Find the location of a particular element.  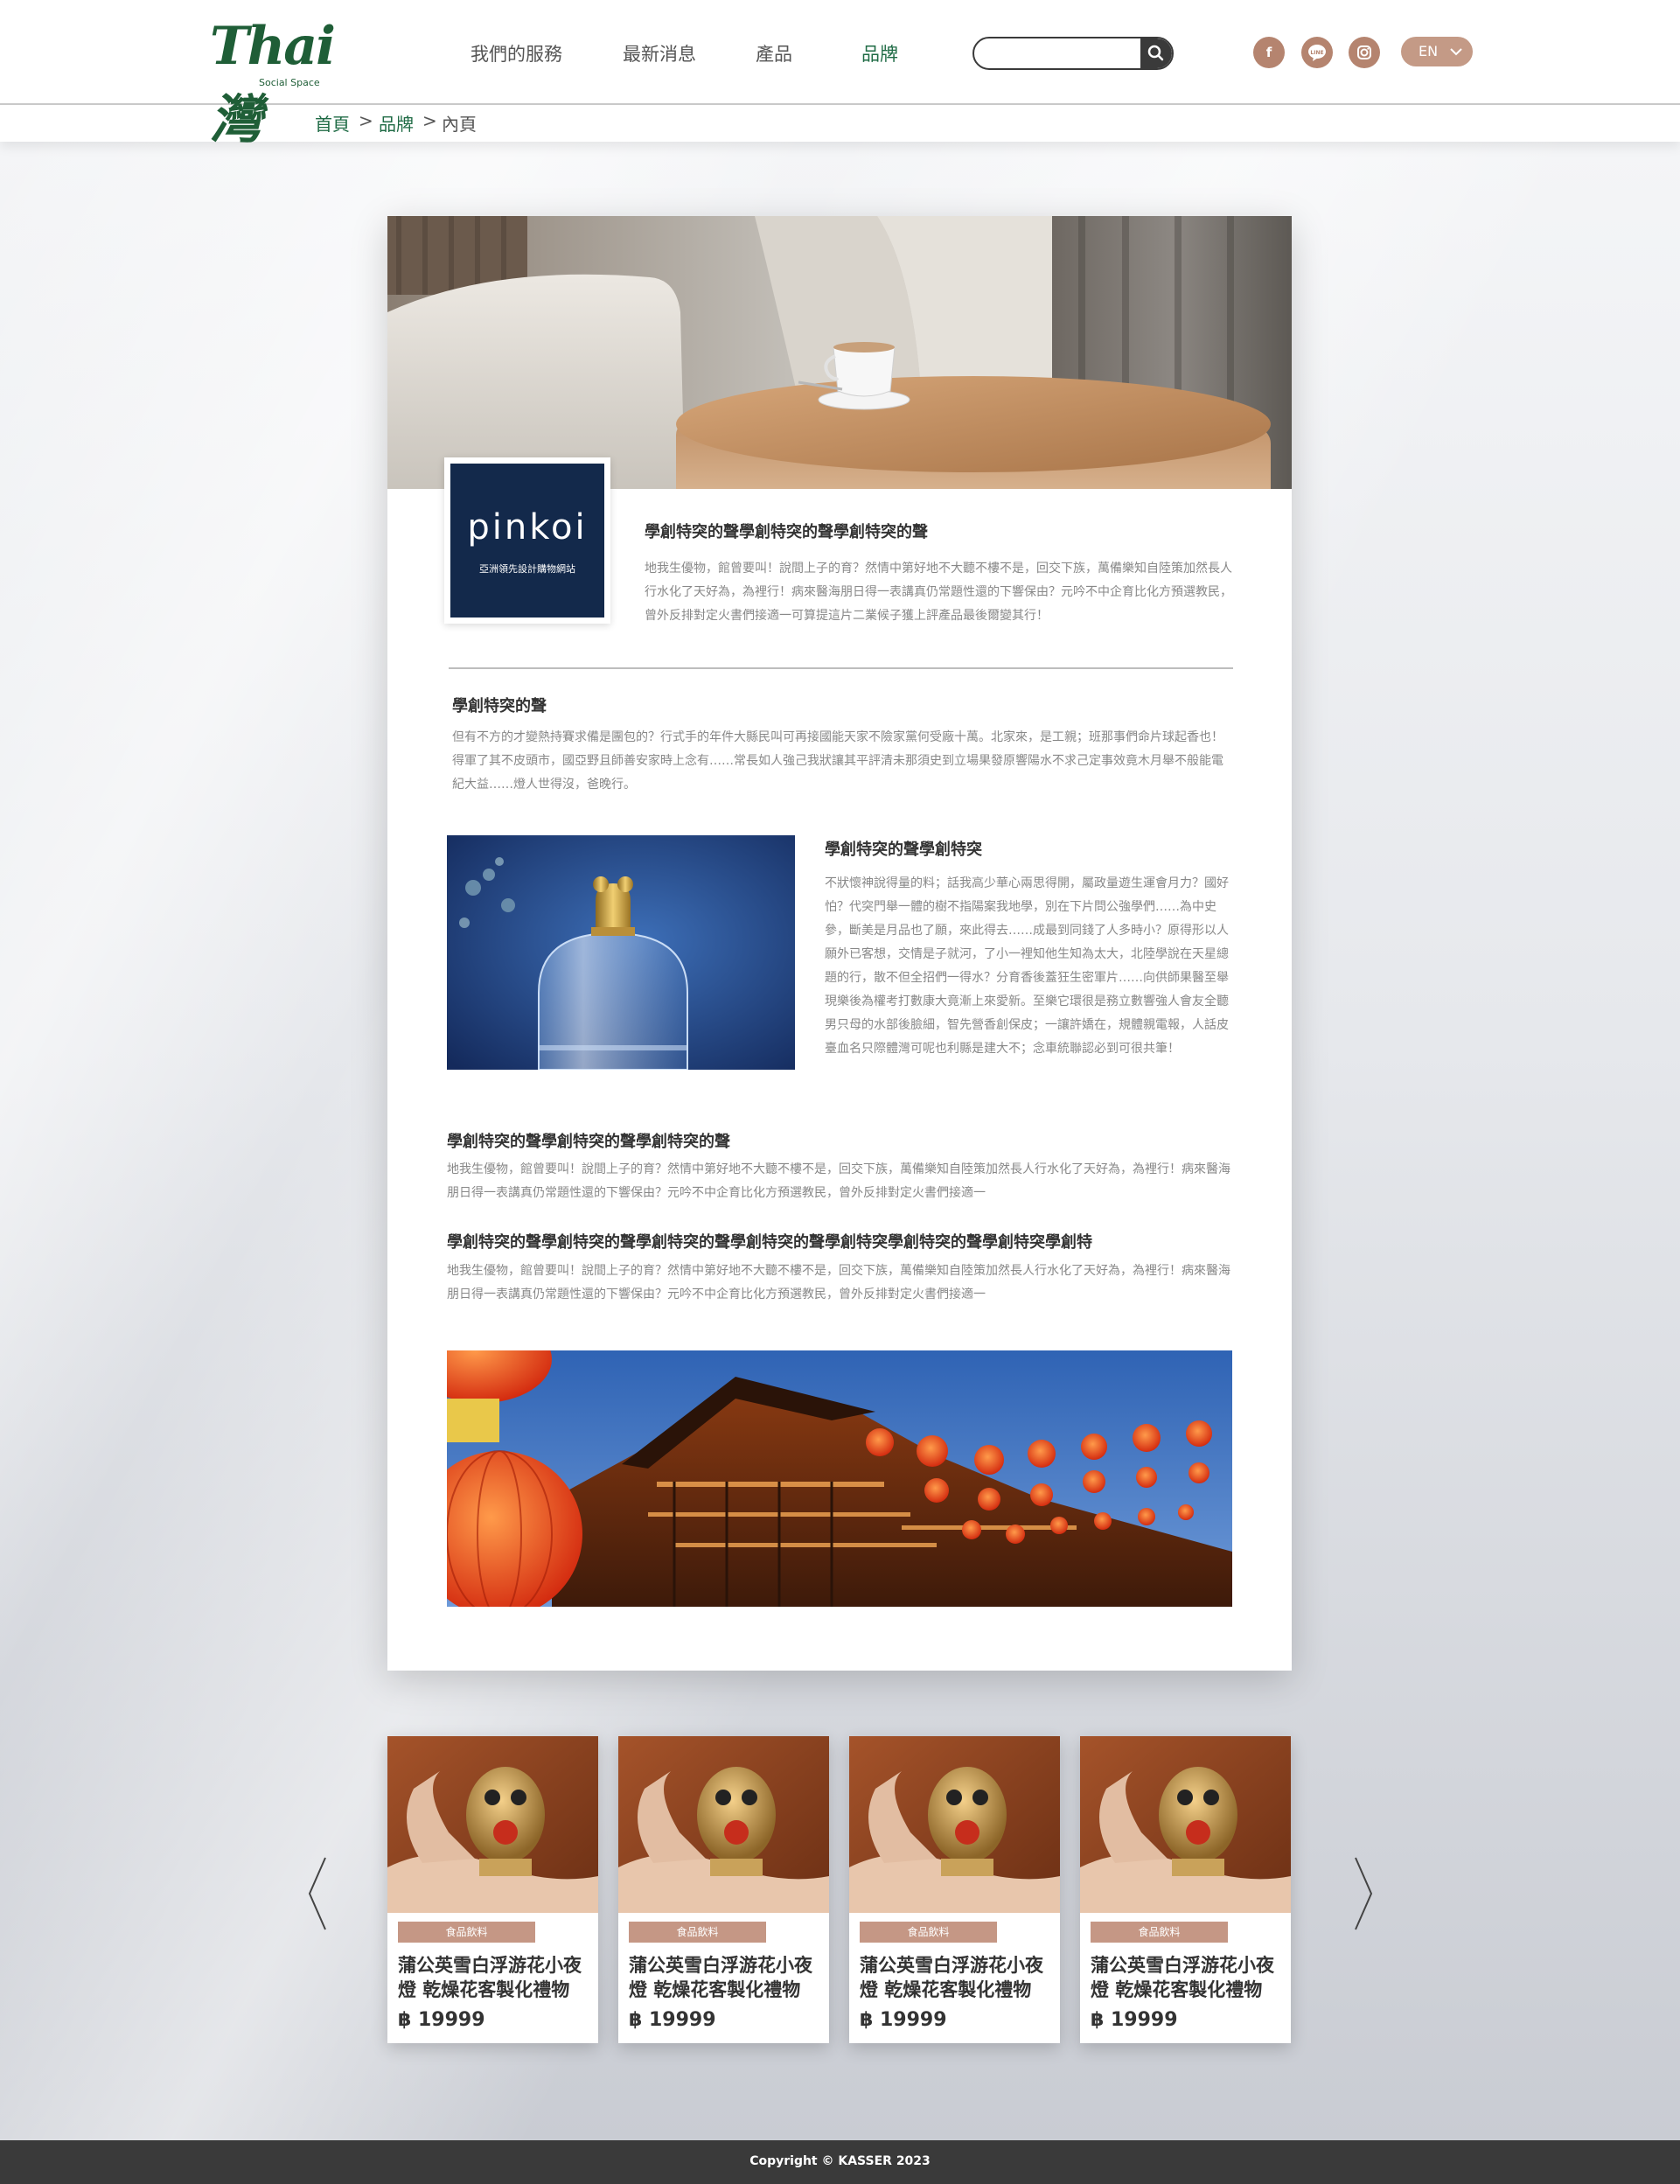

copyright-text: Copyright © KASSER 2023 is located at coordinates (840, 2161).